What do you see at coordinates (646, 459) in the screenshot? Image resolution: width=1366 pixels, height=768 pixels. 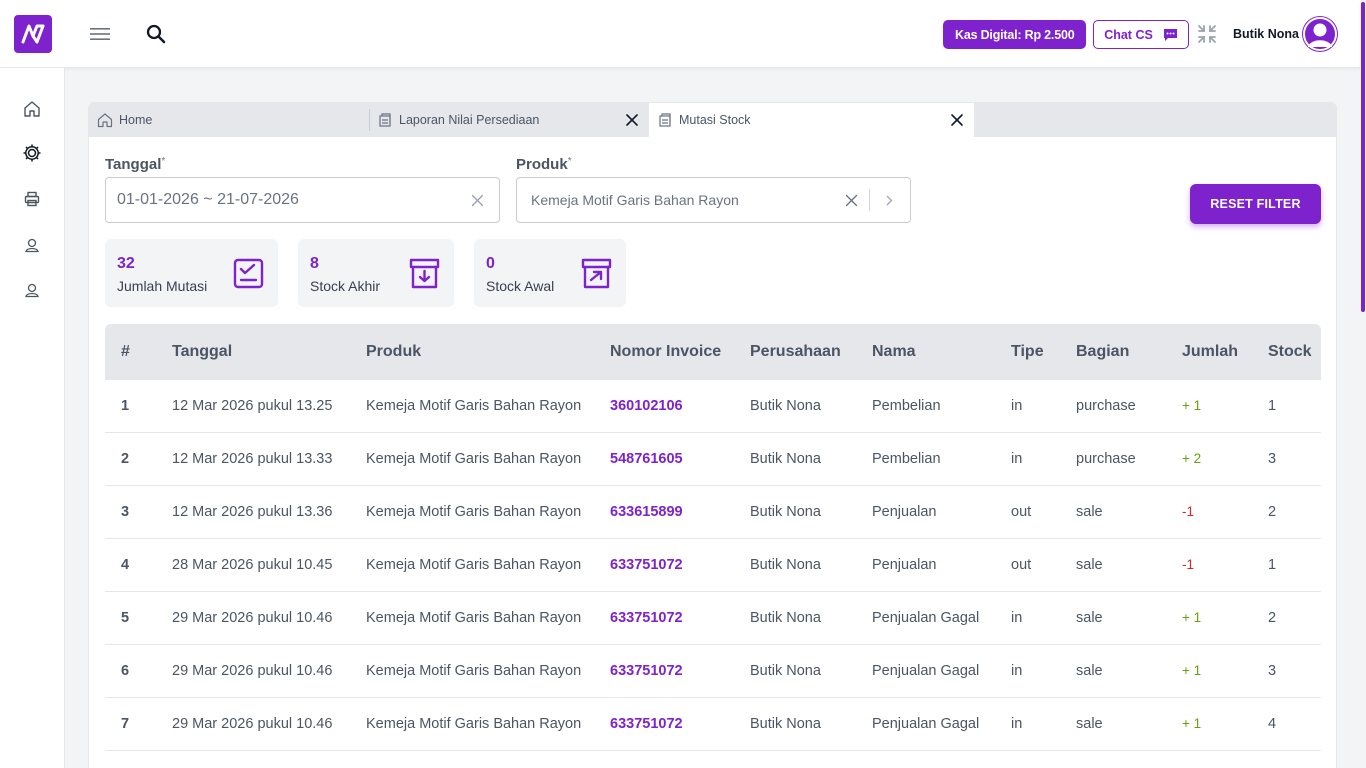 I see `invoice-link: 548761605` at bounding box center [646, 459].